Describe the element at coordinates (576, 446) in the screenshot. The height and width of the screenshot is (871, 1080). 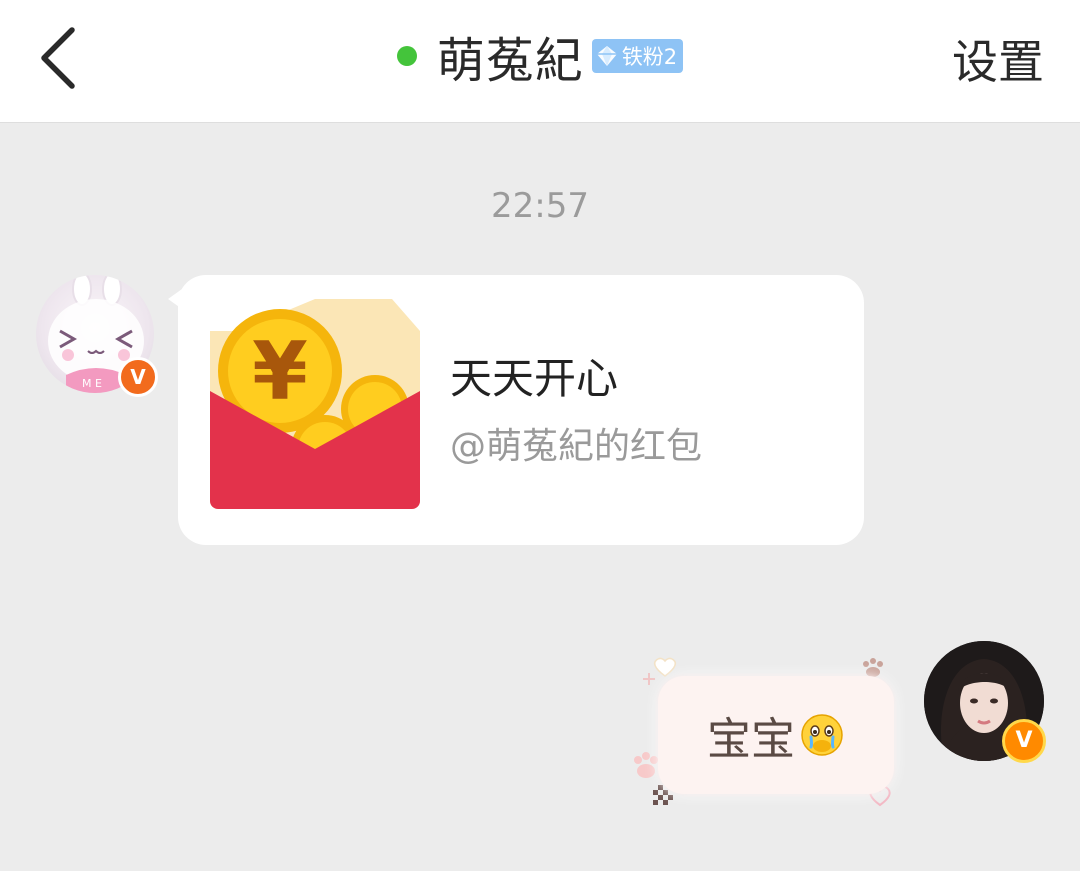
I see `red-packet-subtitle: @萌菟紀的红包` at that location.